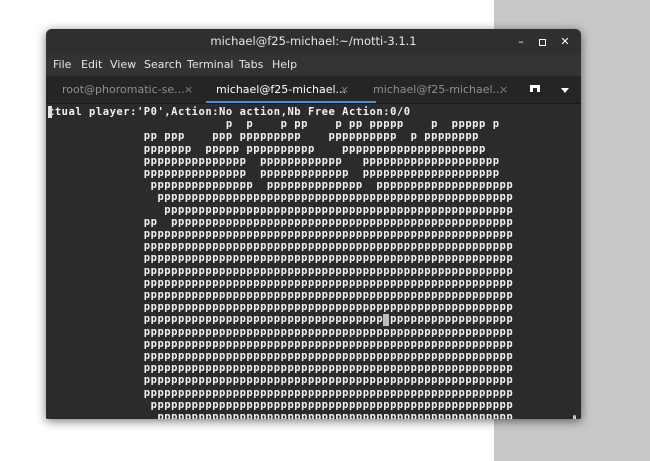 Image resolution: width=650 pixels, height=461 pixels. What do you see at coordinates (91, 65) in the screenshot?
I see `menu-edit: Edit` at bounding box center [91, 65].